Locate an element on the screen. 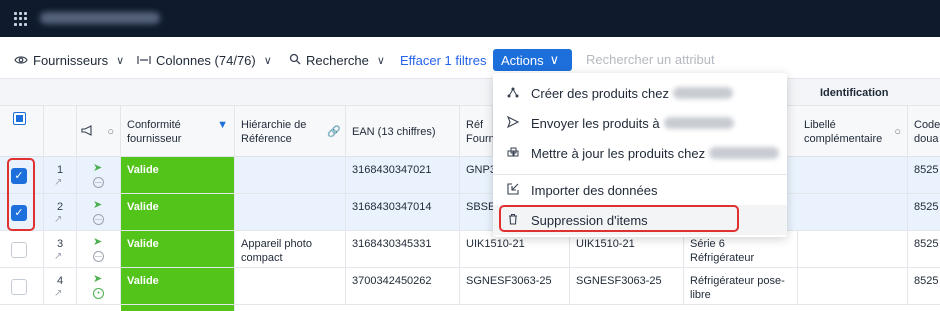 The width and height of the screenshot is (940, 311). ref-cell: SGNESF3063-25 is located at coordinates (515, 286).